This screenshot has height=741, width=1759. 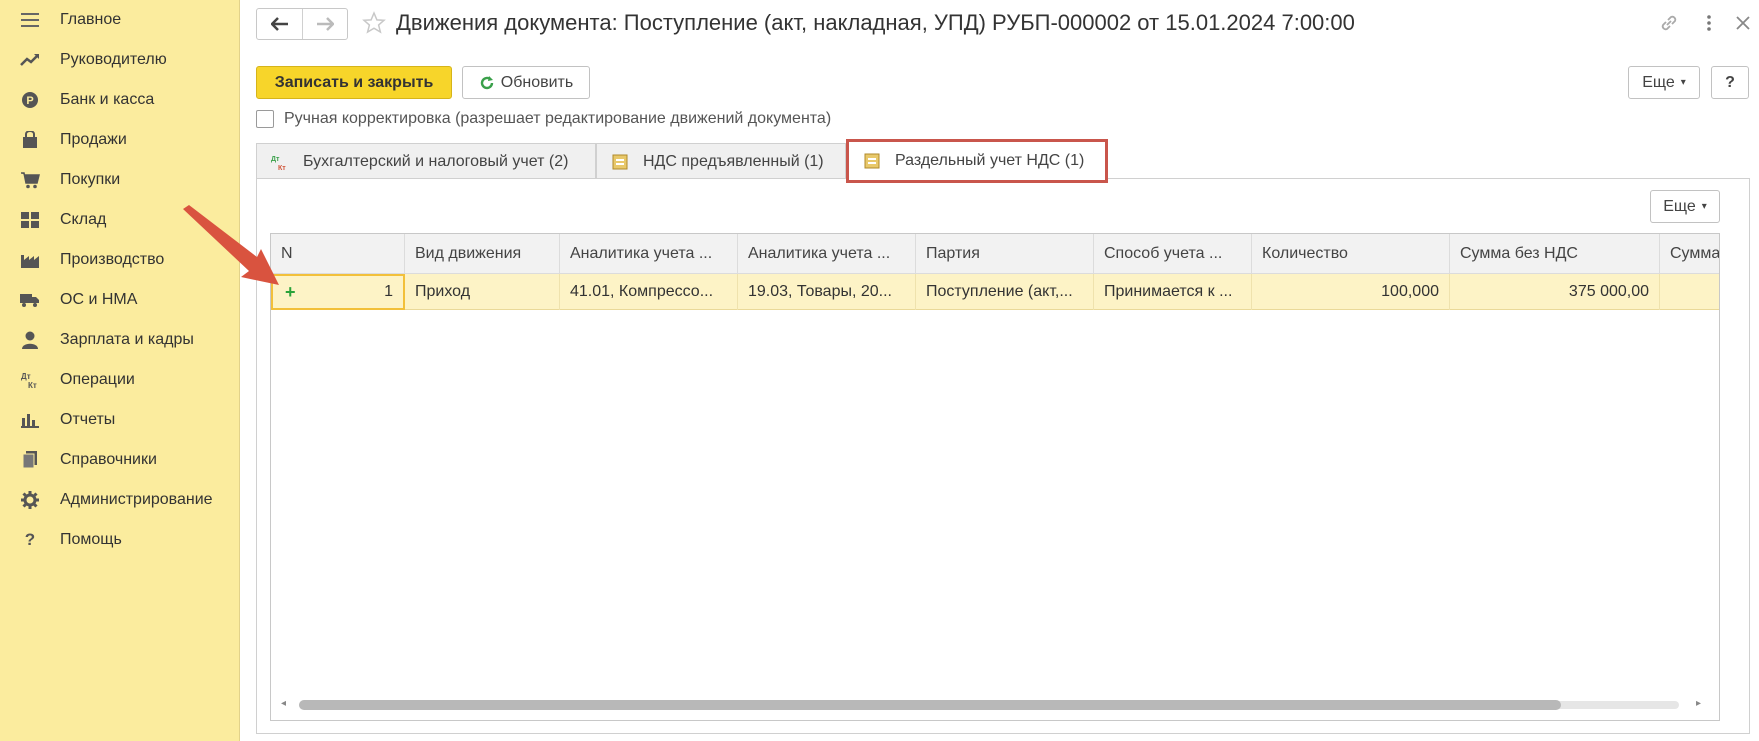 I want to click on column-header-sum: Сумма, so click(x=1689, y=254).